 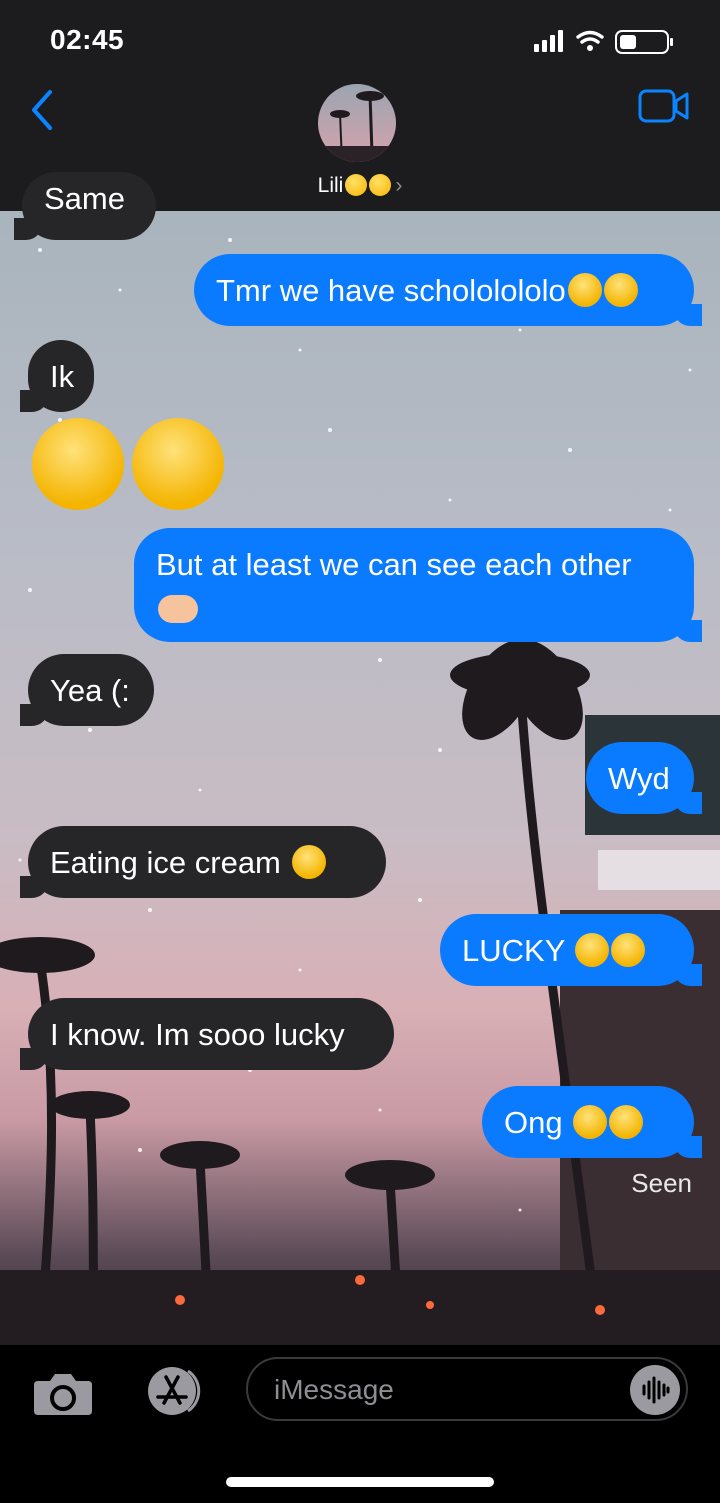 I want to click on app-store-icon, so click(x=171, y=1391).